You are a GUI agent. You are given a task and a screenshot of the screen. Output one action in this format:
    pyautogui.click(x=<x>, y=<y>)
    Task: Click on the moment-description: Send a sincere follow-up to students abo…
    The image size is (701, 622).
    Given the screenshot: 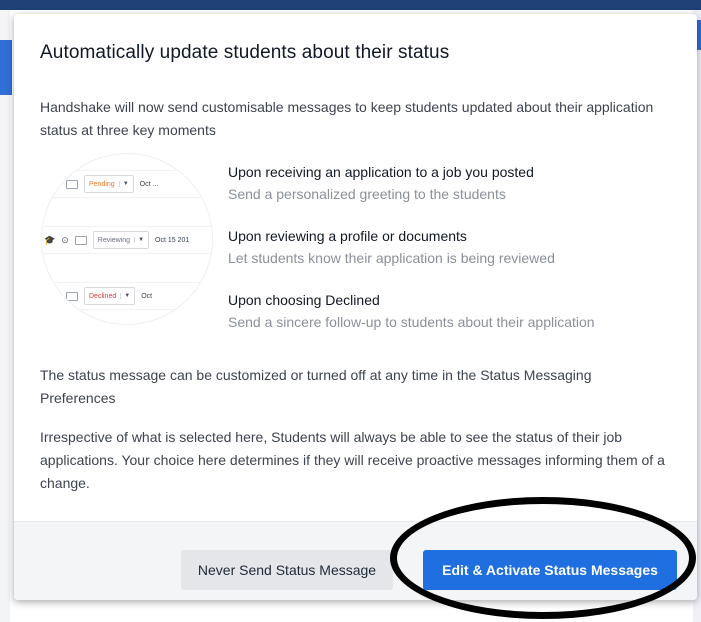 What is the action you would take?
    pyautogui.click(x=411, y=322)
    